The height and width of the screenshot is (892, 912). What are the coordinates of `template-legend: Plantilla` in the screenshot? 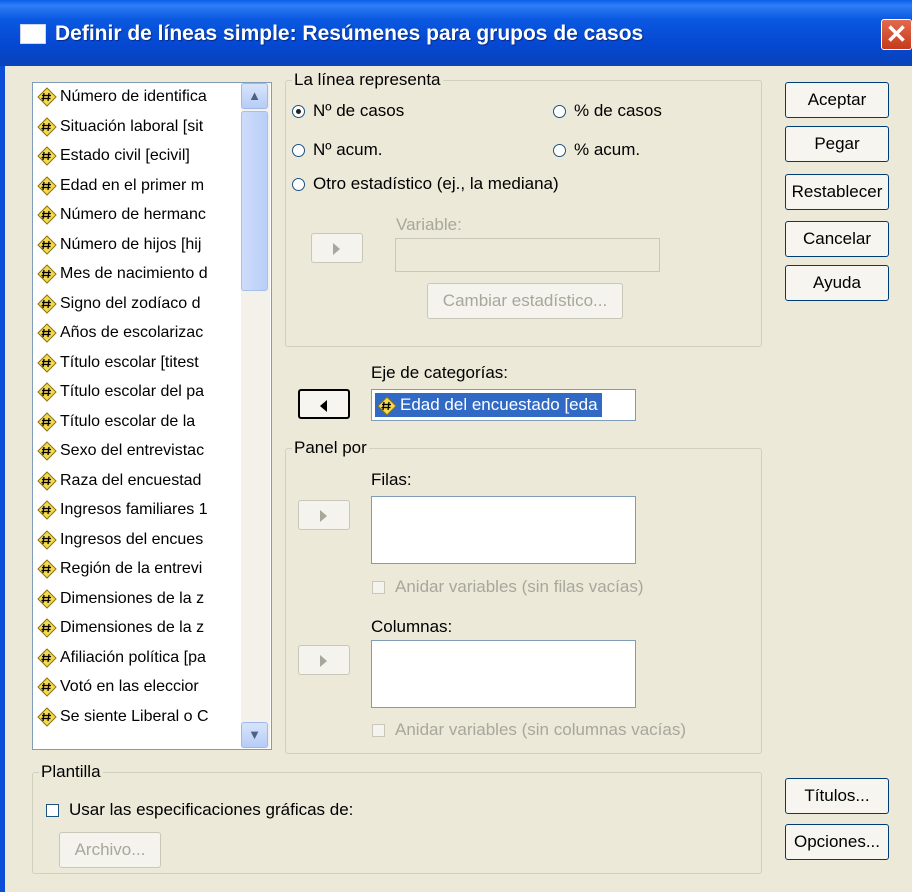 It's located at (71, 771).